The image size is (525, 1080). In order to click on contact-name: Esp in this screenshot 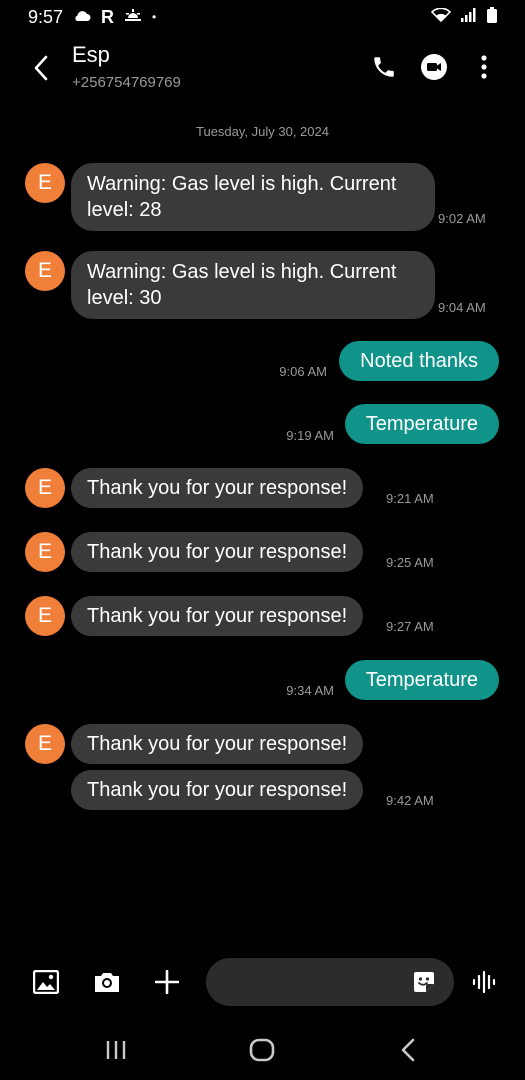, I will do `click(91, 55)`.